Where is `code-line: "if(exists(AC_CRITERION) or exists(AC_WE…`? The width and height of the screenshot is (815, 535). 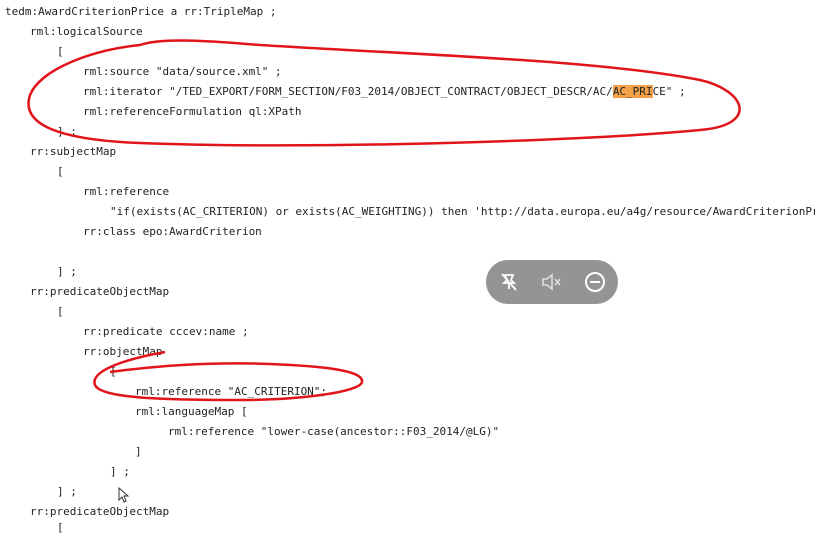
code-line: "if(exists(AC_CRITERION) or exists(AC_WE… is located at coordinates (462, 211).